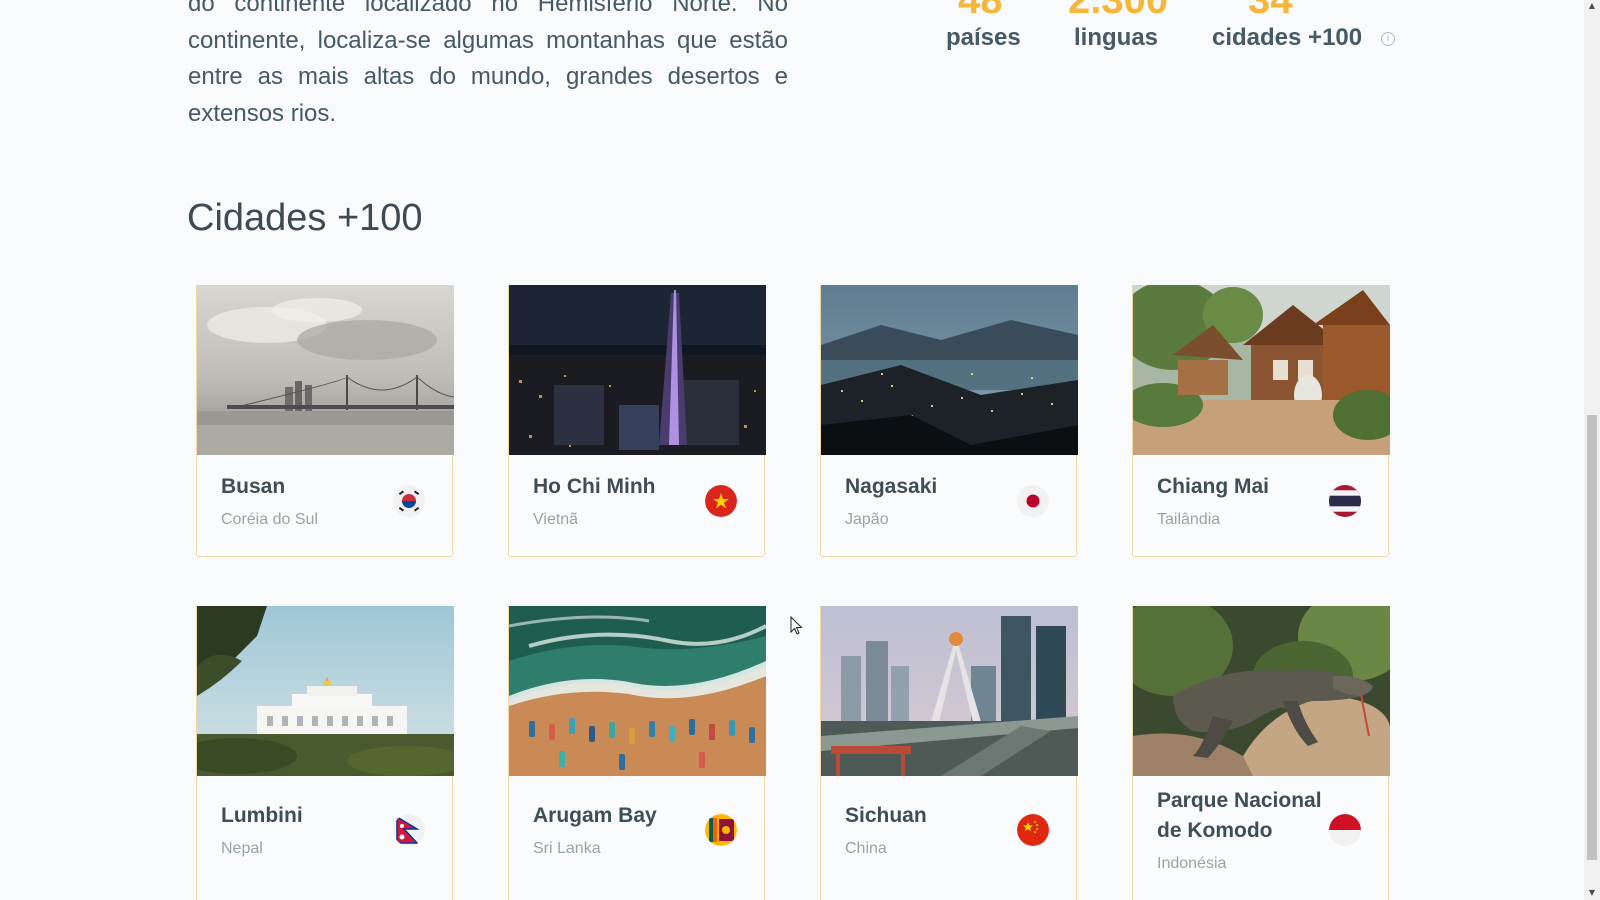  I want to click on city-name: Arugam Bay, so click(595, 815).